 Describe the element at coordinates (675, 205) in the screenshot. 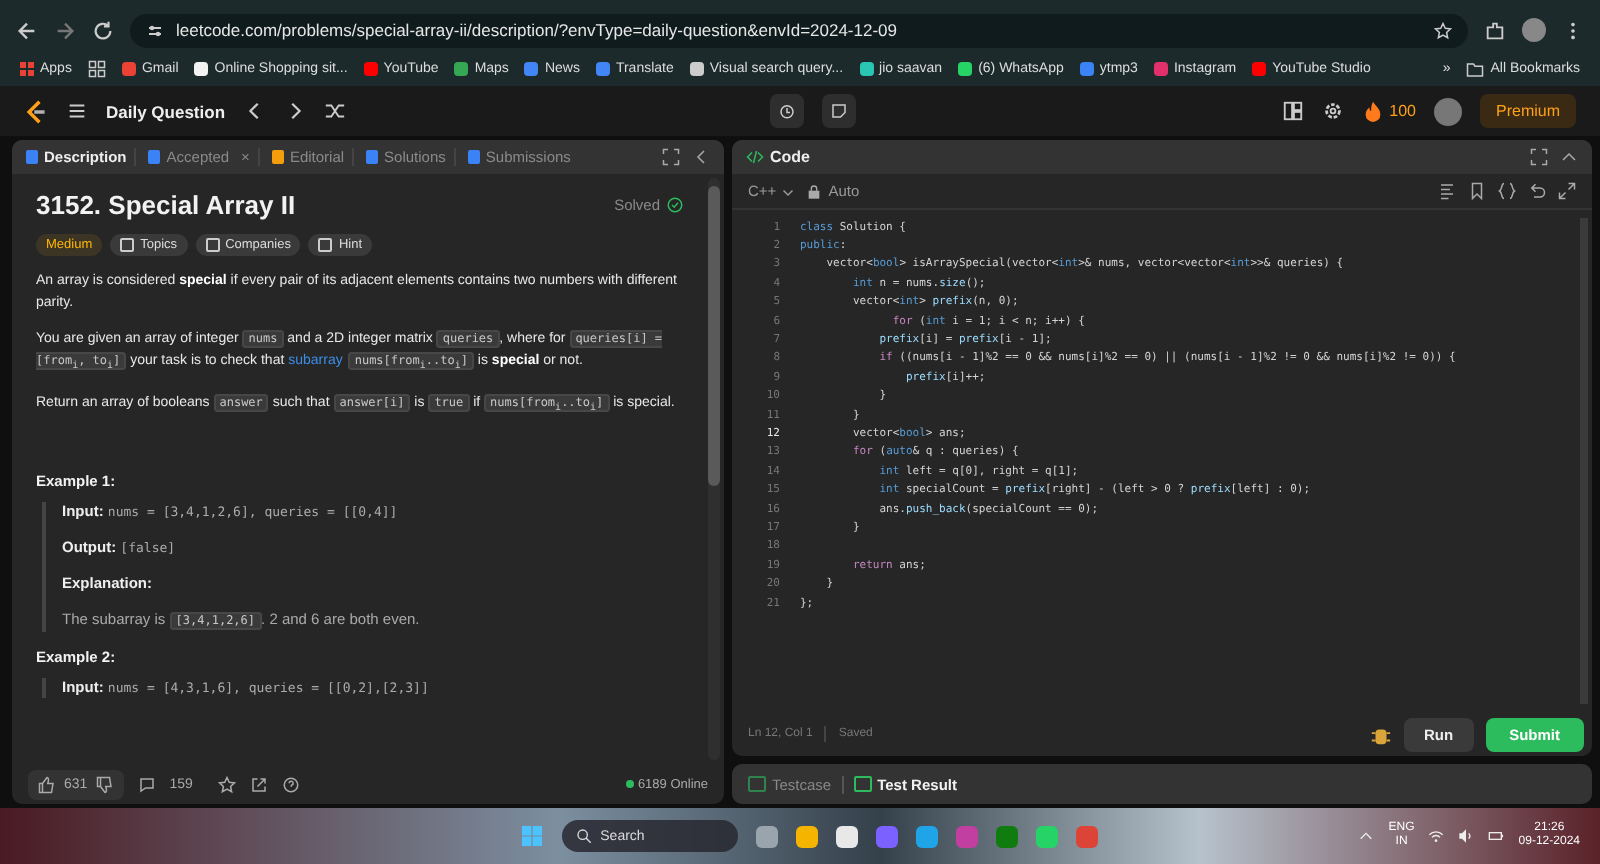

I see `check-circle-icon` at that location.